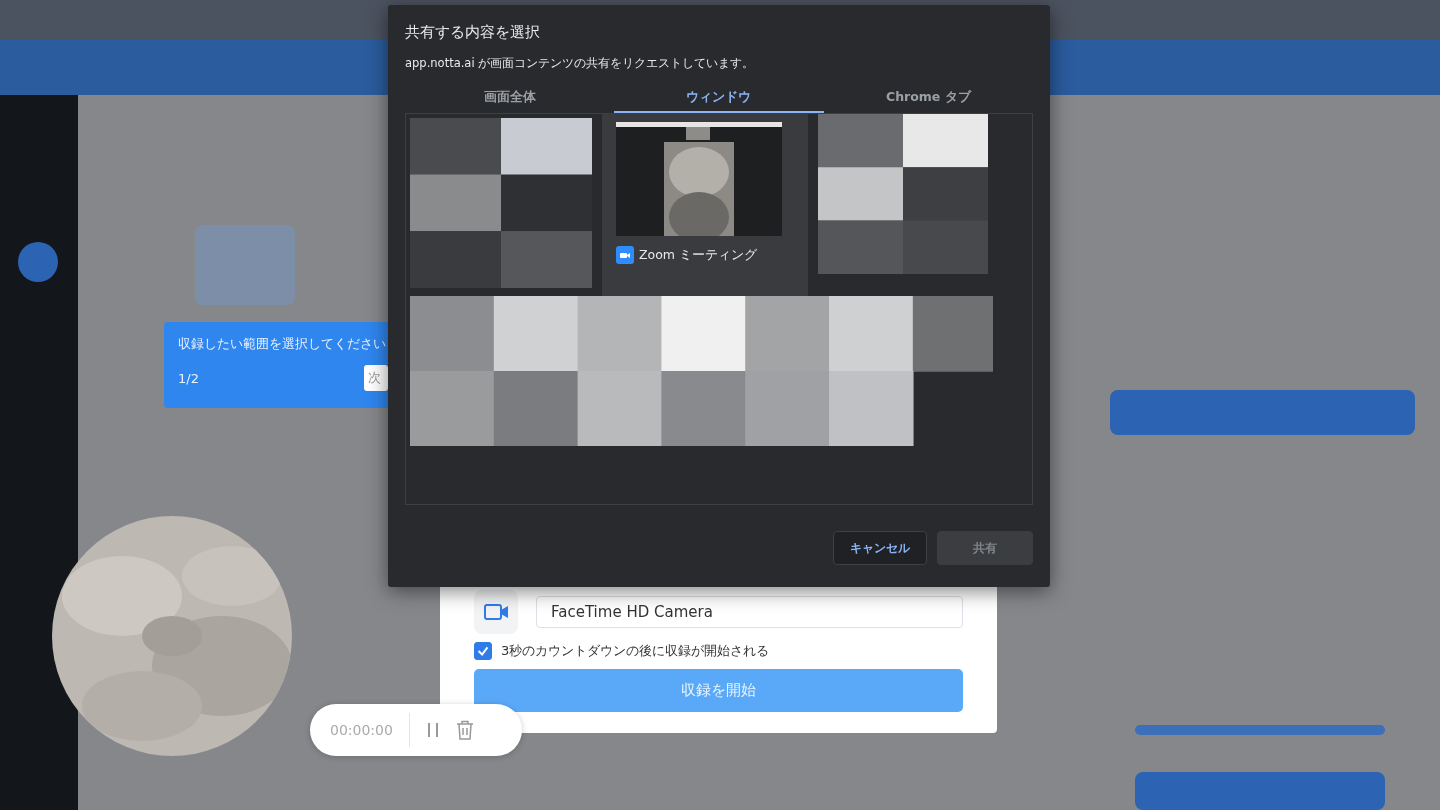  I want to click on window-title: Zoom ミーティング, so click(698, 255).